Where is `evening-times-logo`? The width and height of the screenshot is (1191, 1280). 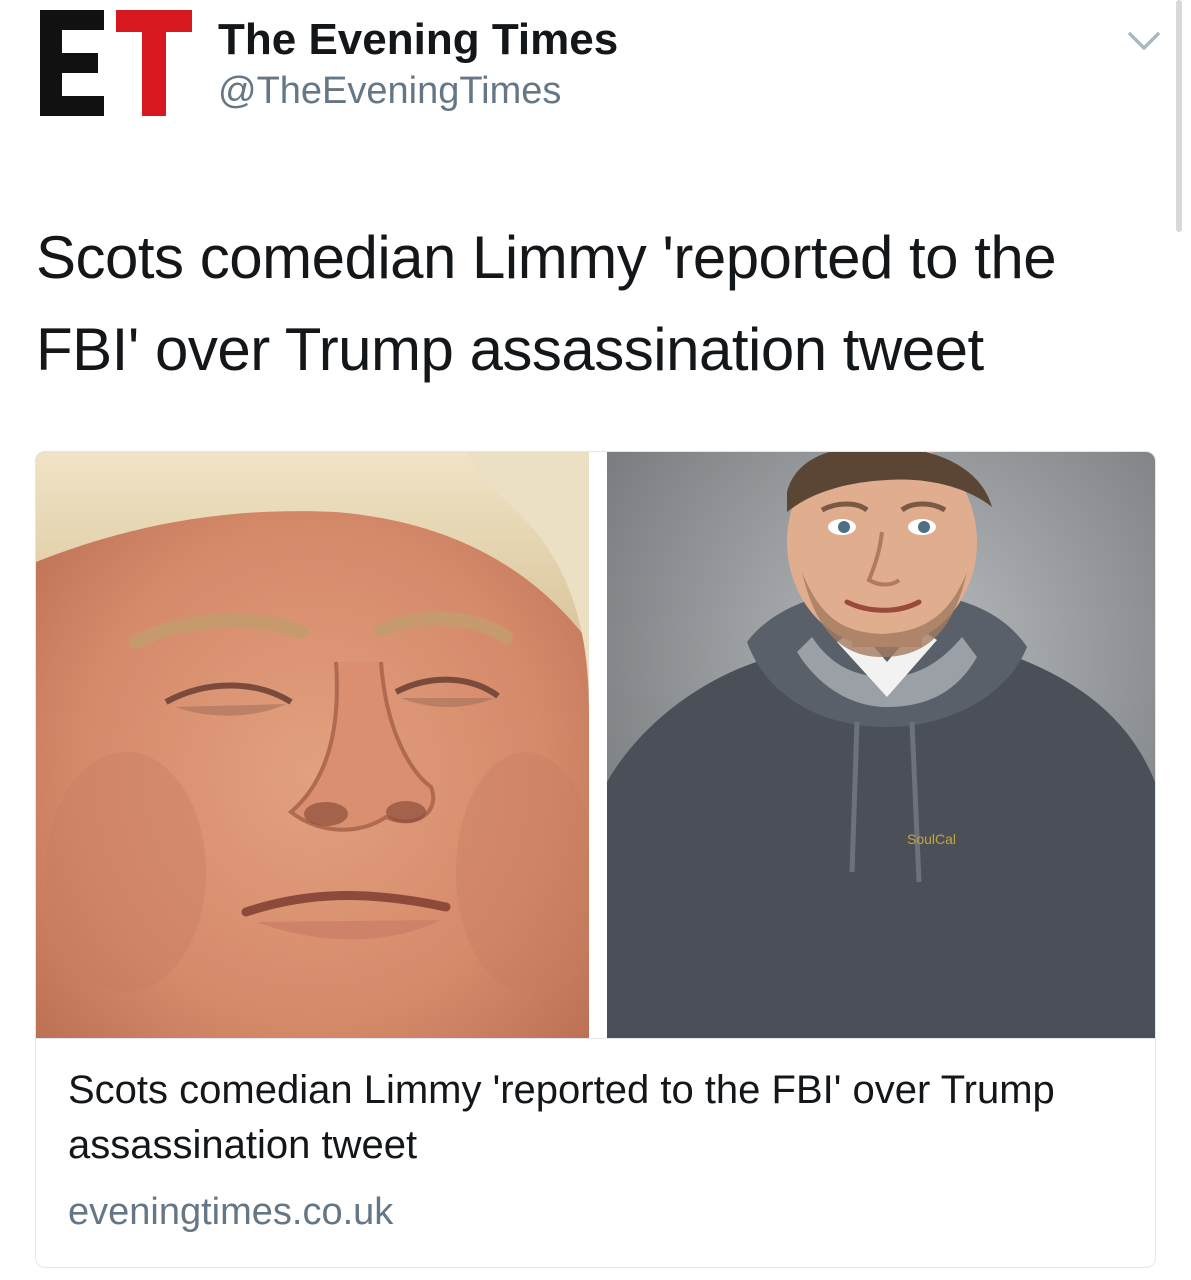 evening-times-logo is located at coordinates (116, 63).